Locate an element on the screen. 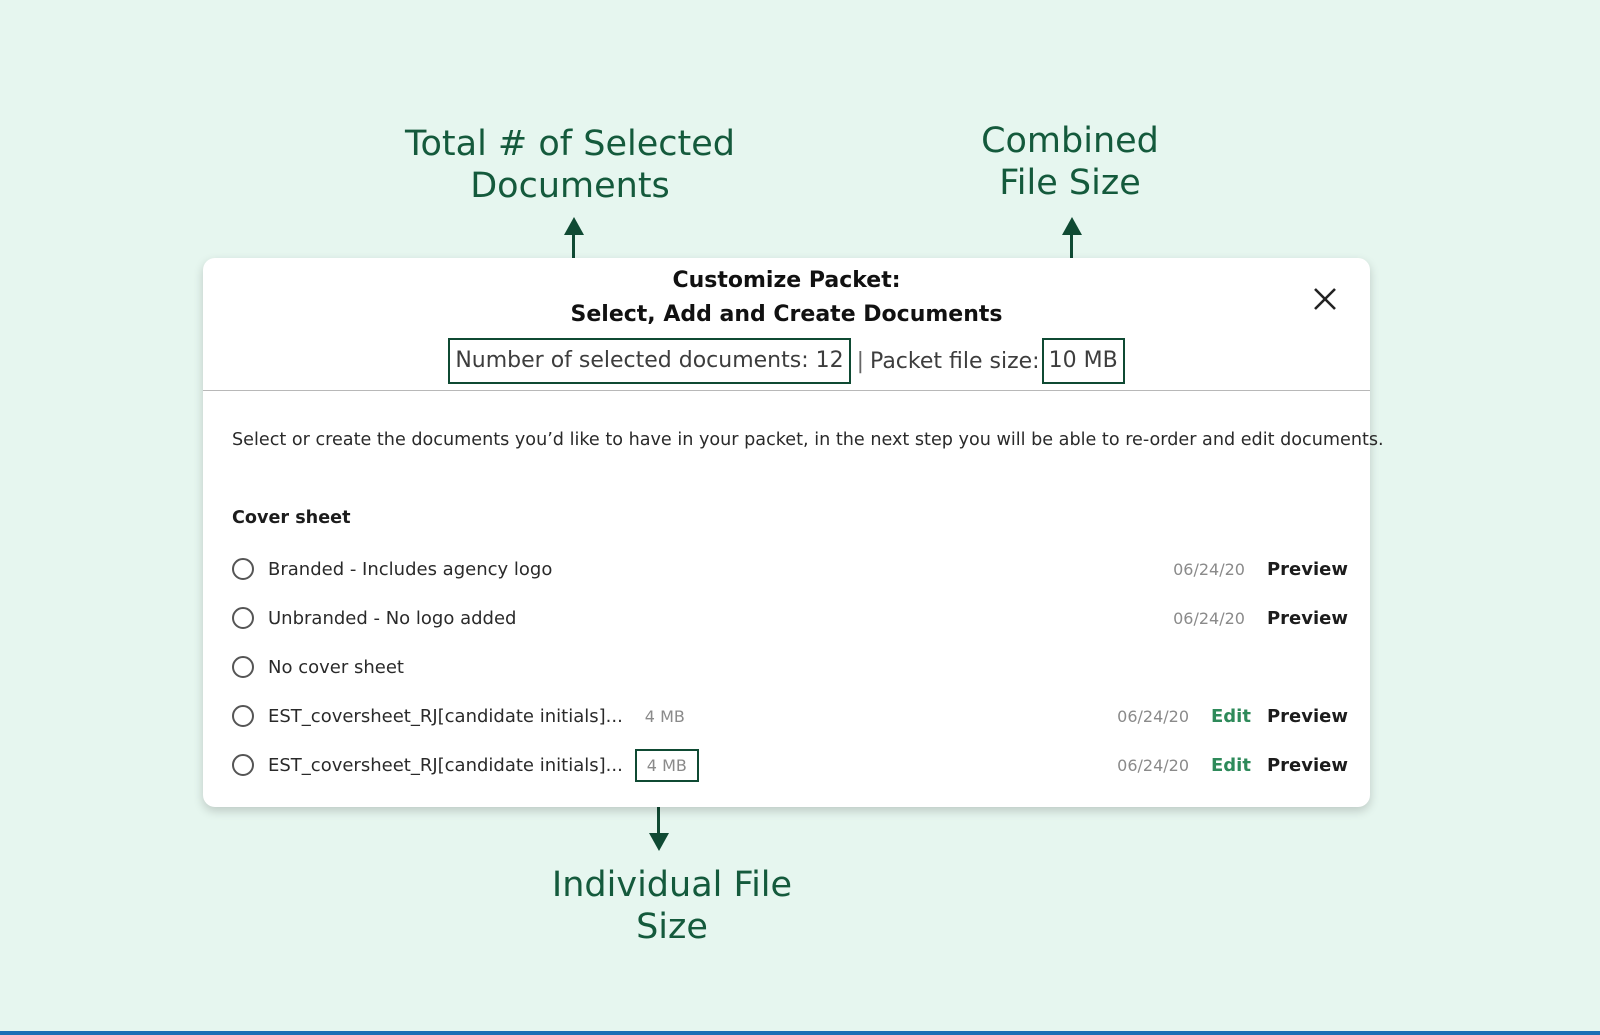 This screenshot has height=1035, width=1600. selected-count: Number of selected documents: 12 is located at coordinates (649, 361).